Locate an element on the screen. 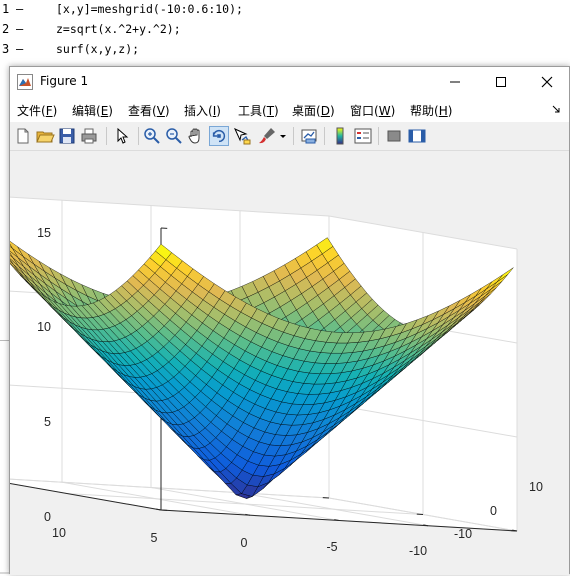  hide-plot-tools-icon is located at coordinates (394, 136).